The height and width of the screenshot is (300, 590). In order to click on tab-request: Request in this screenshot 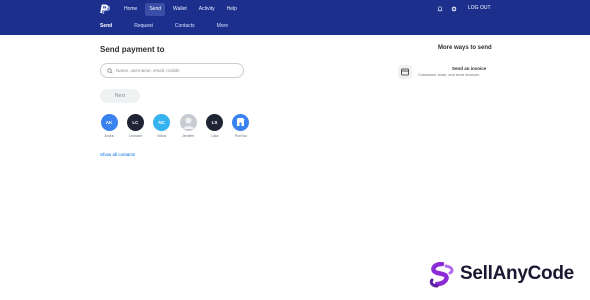, I will do `click(143, 27)`.